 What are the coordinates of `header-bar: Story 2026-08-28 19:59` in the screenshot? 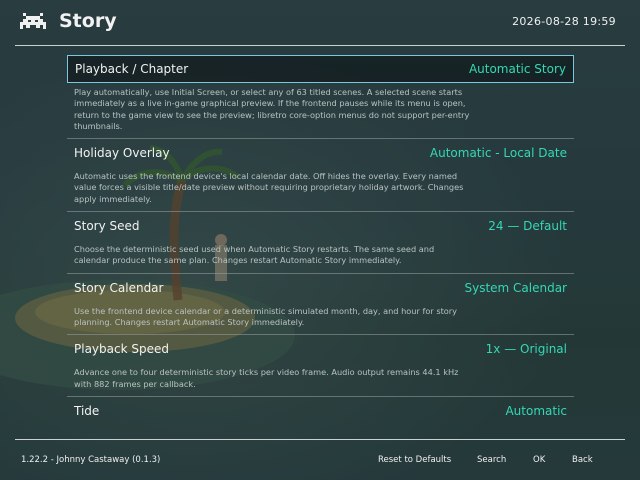 It's located at (320, 23).